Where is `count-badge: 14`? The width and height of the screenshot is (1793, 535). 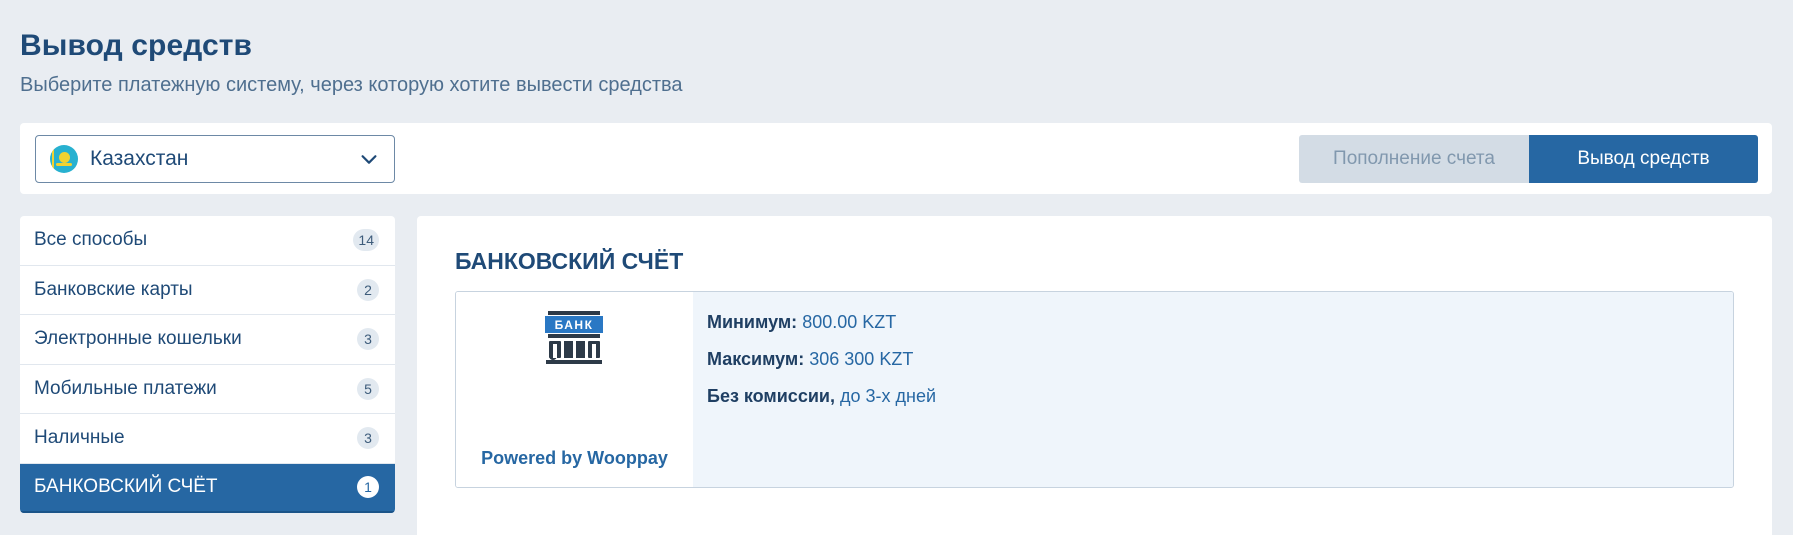
count-badge: 14 is located at coordinates (366, 240).